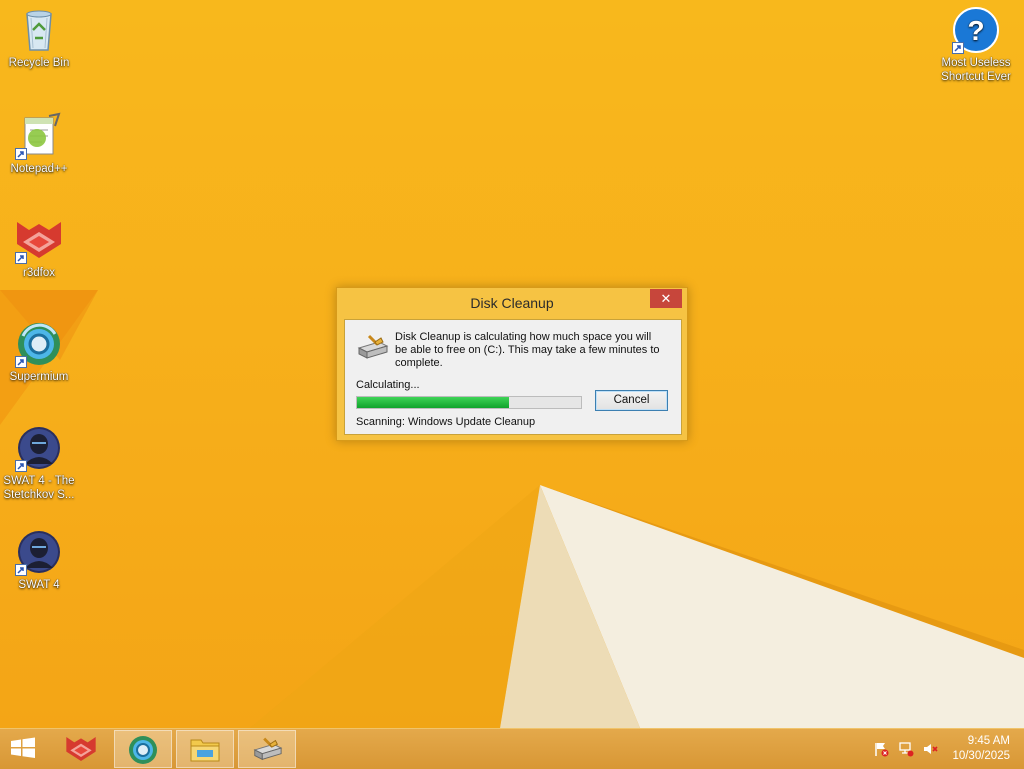  I want to click on system-clock: 9:45 AM 10/30/2025, so click(981, 749).